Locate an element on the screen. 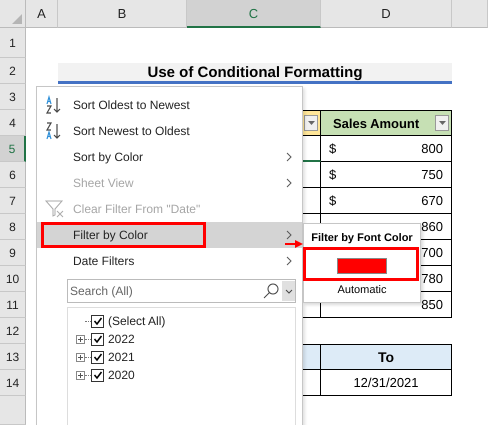 The image size is (488, 425). table-cell: 12/31/2021 is located at coordinates (386, 383).